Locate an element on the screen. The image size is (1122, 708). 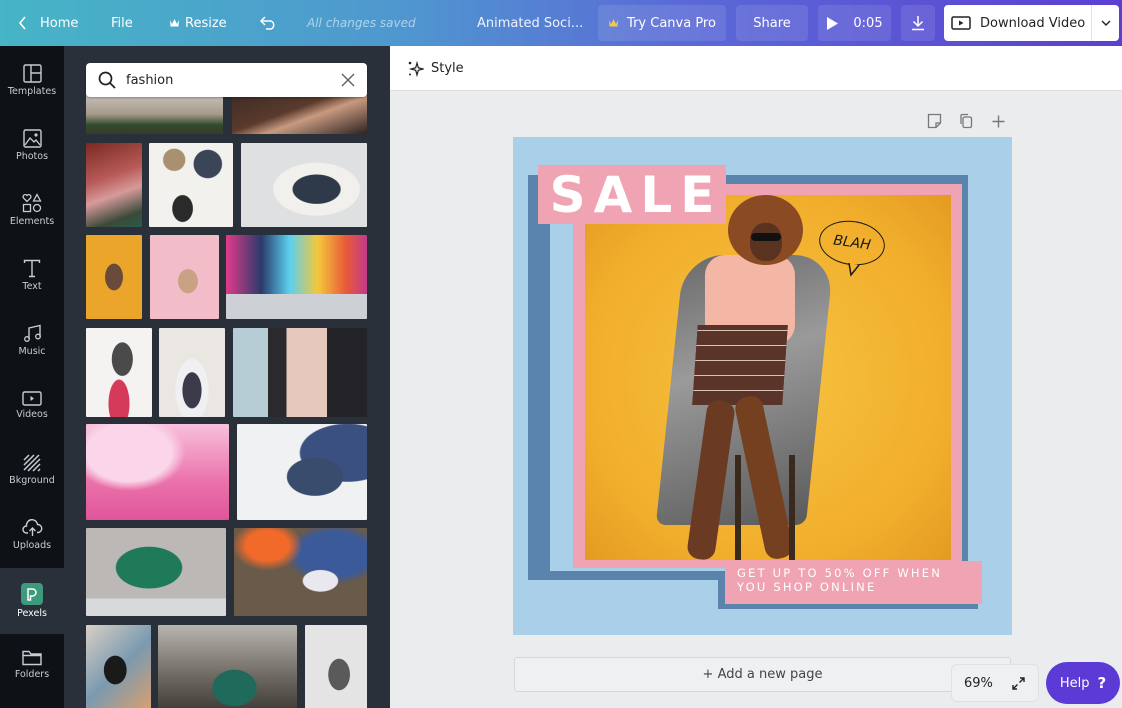
sidebar-item-label: Bkground is located at coordinates (32, 480).